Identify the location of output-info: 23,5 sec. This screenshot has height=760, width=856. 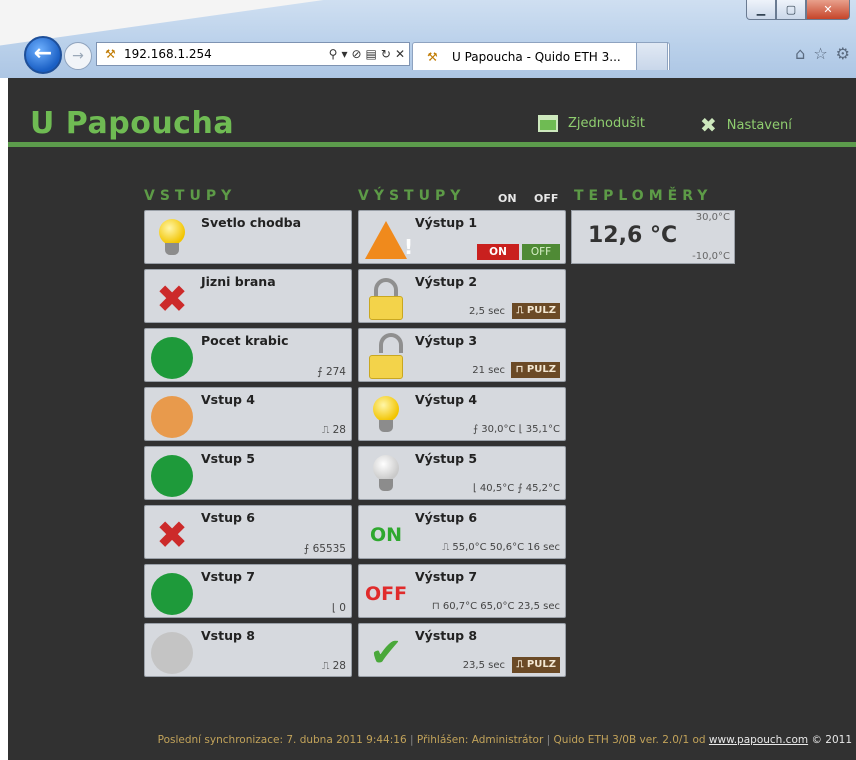
(483, 665).